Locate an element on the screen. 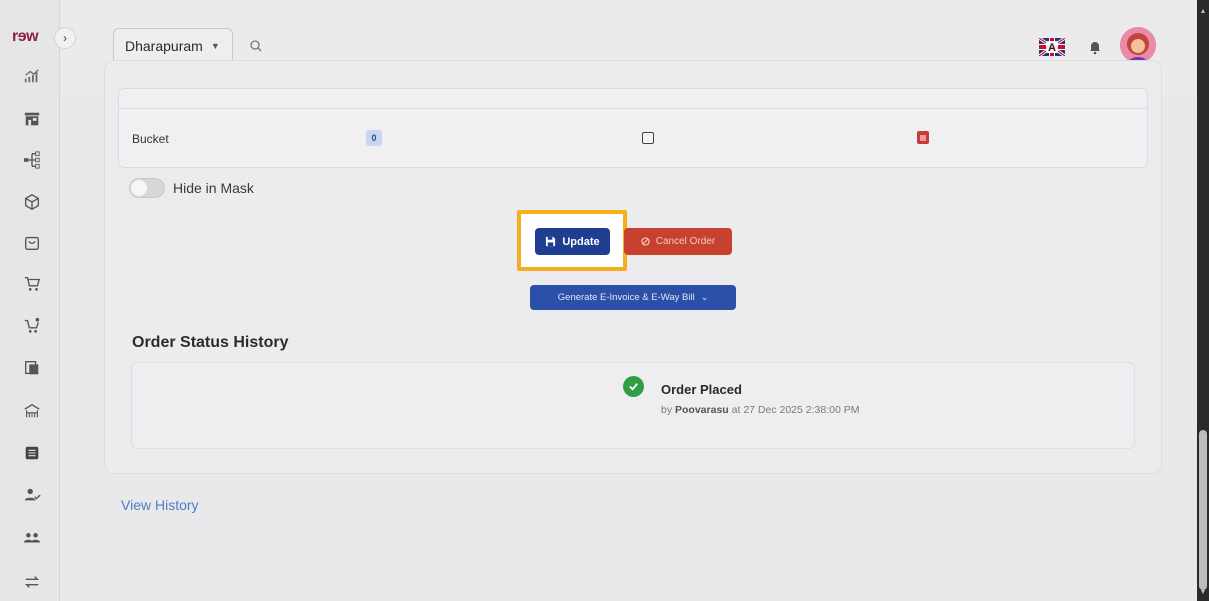 This screenshot has height=601, width=1209. status-title: Order Placed is located at coordinates (701, 389).